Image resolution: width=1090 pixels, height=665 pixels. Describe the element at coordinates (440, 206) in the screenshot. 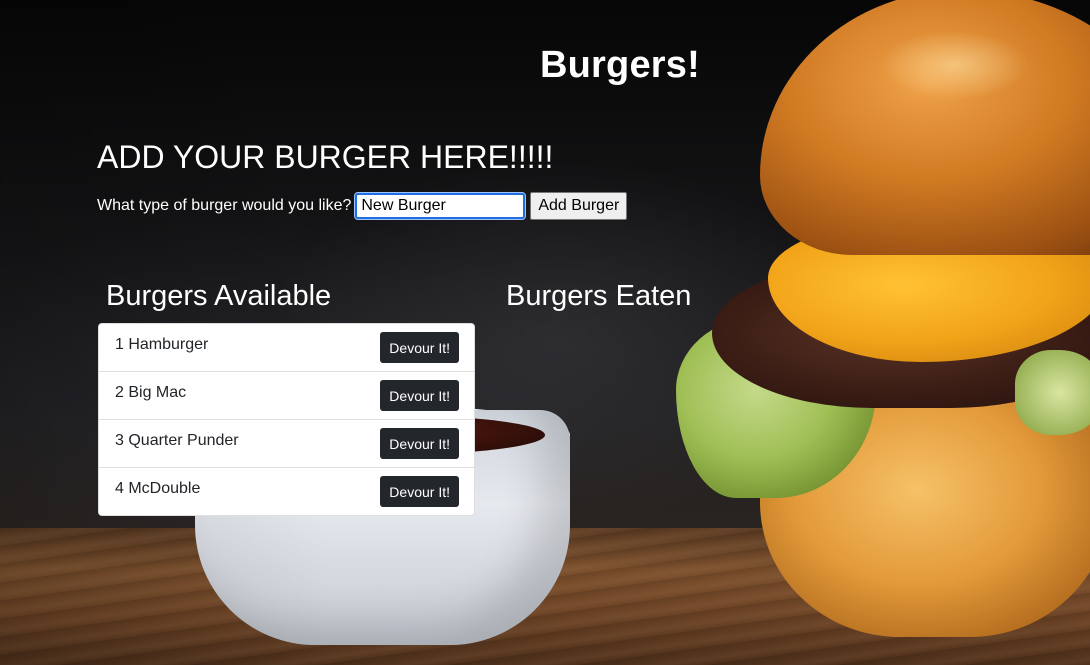

I see `burger-name-input` at that location.